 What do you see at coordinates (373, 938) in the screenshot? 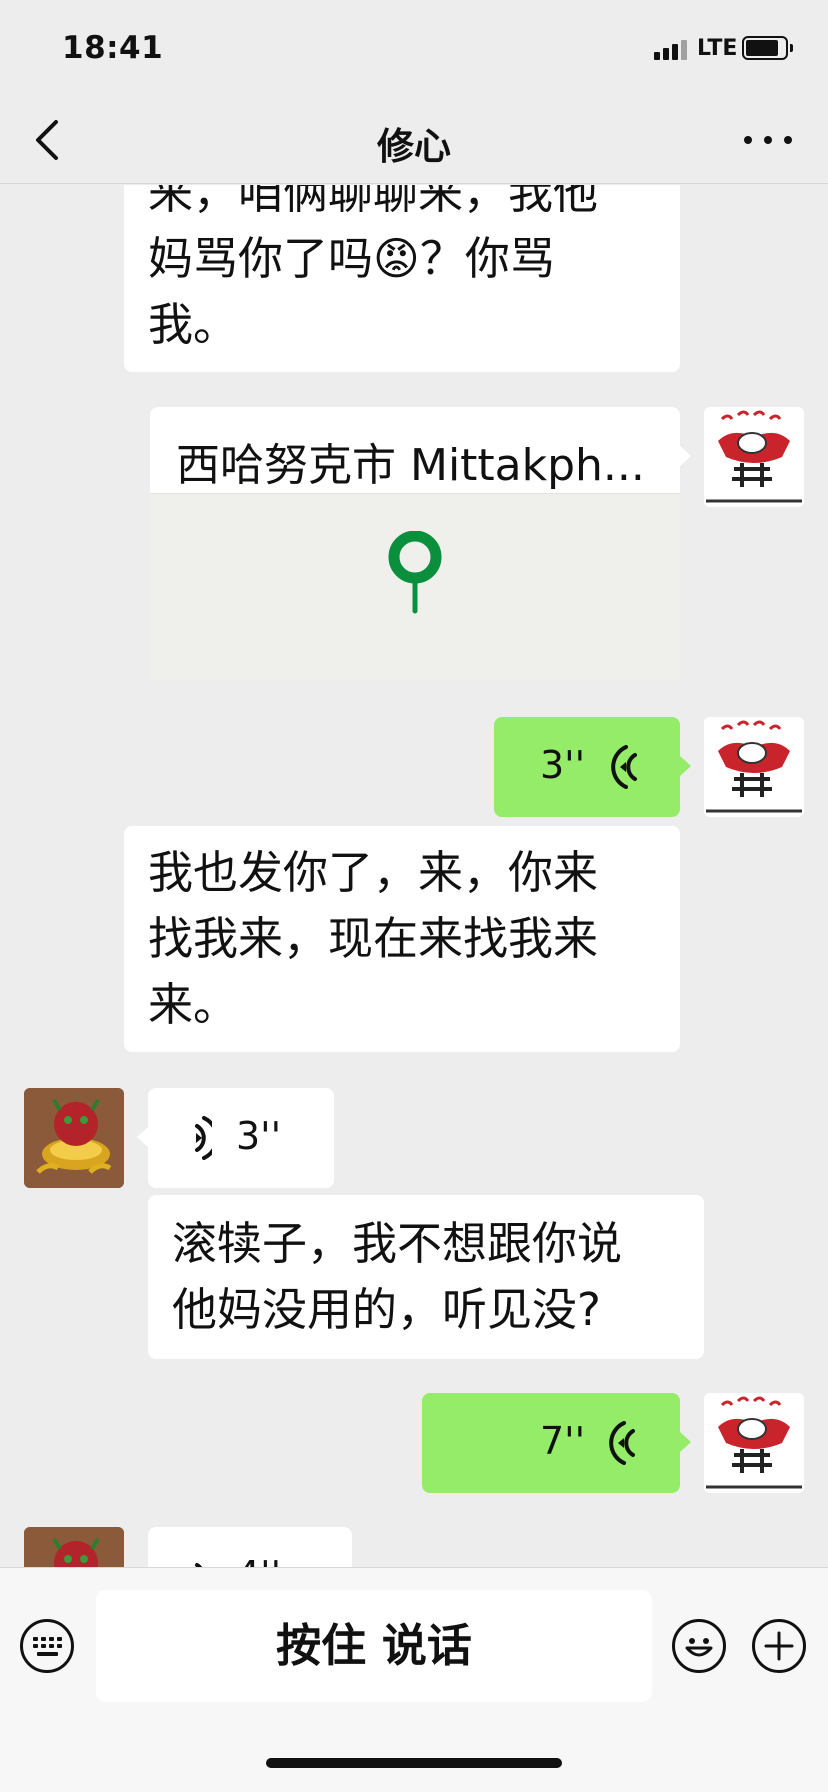
I see `message-text-line: 找我来，现在来找我来` at bounding box center [373, 938].